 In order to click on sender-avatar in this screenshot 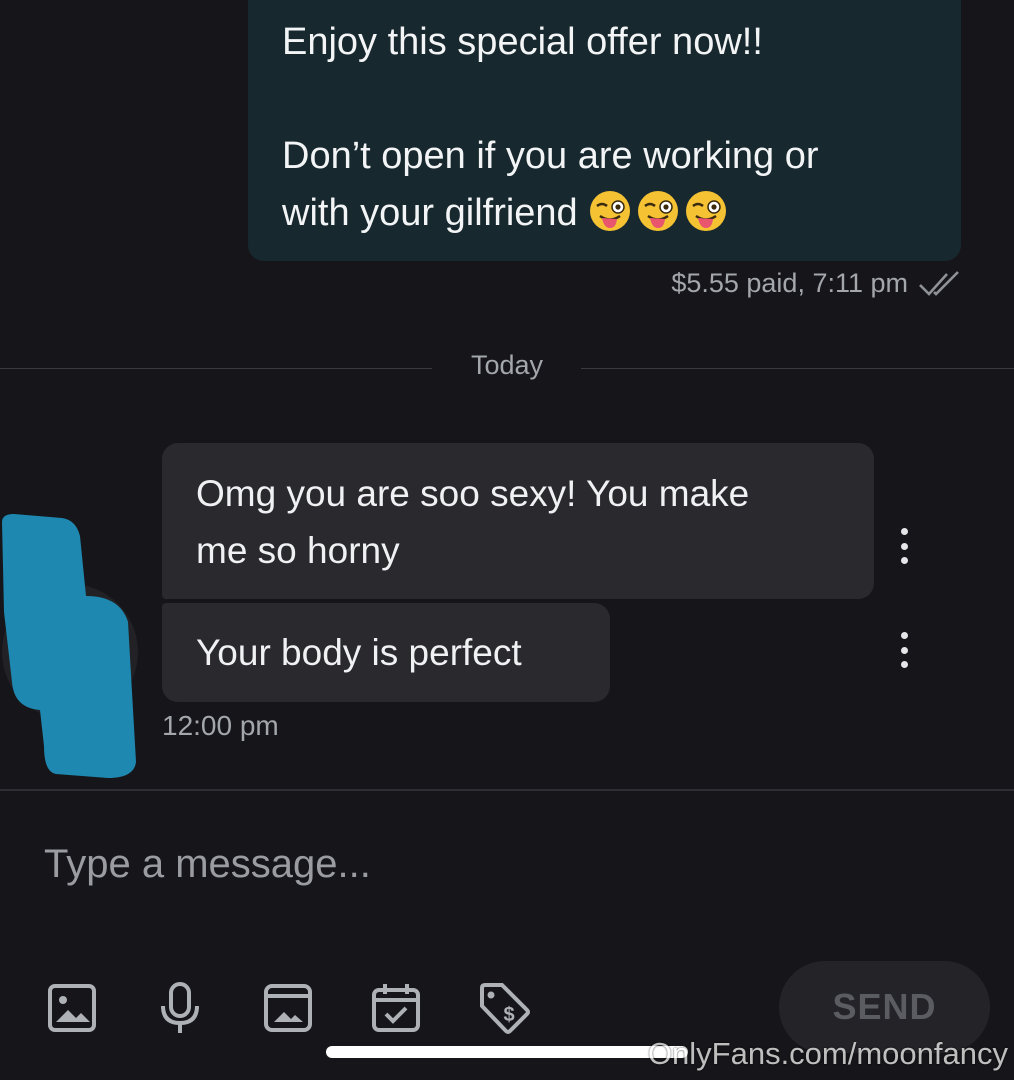, I will do `click(75, 647)`.